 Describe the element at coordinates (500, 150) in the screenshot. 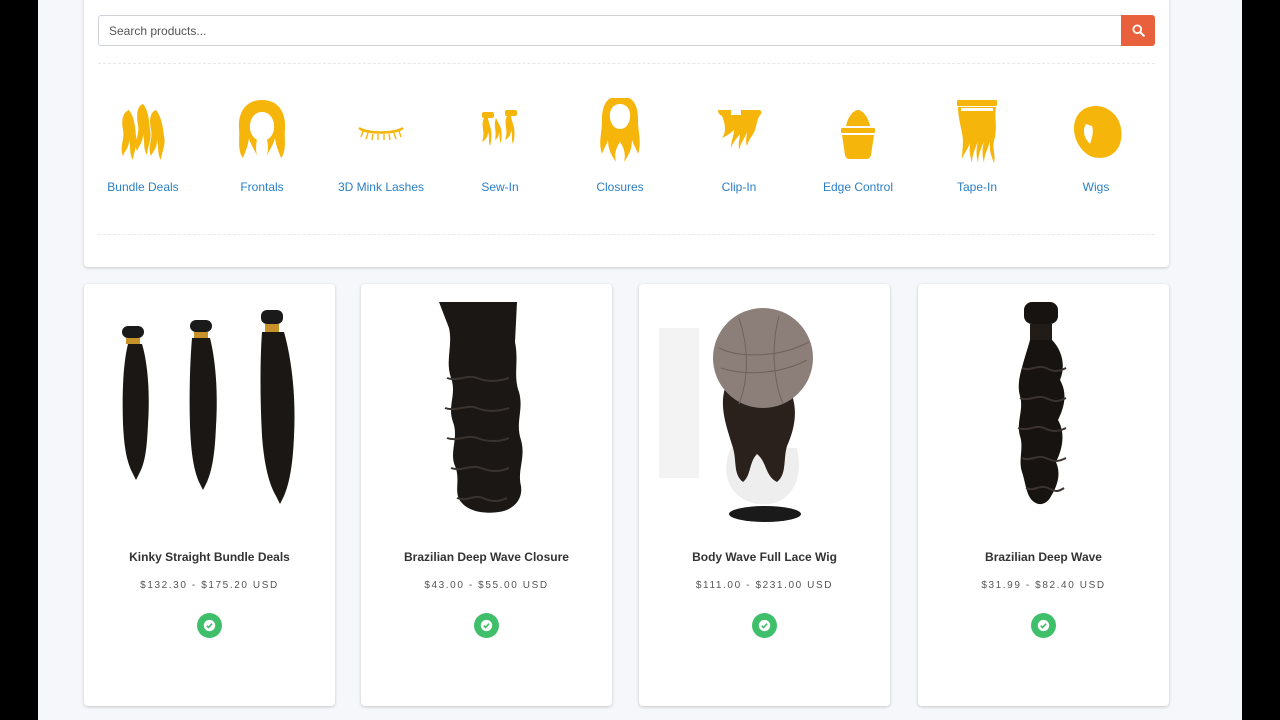

I see `category-sew-in: Sew-In` at that location.